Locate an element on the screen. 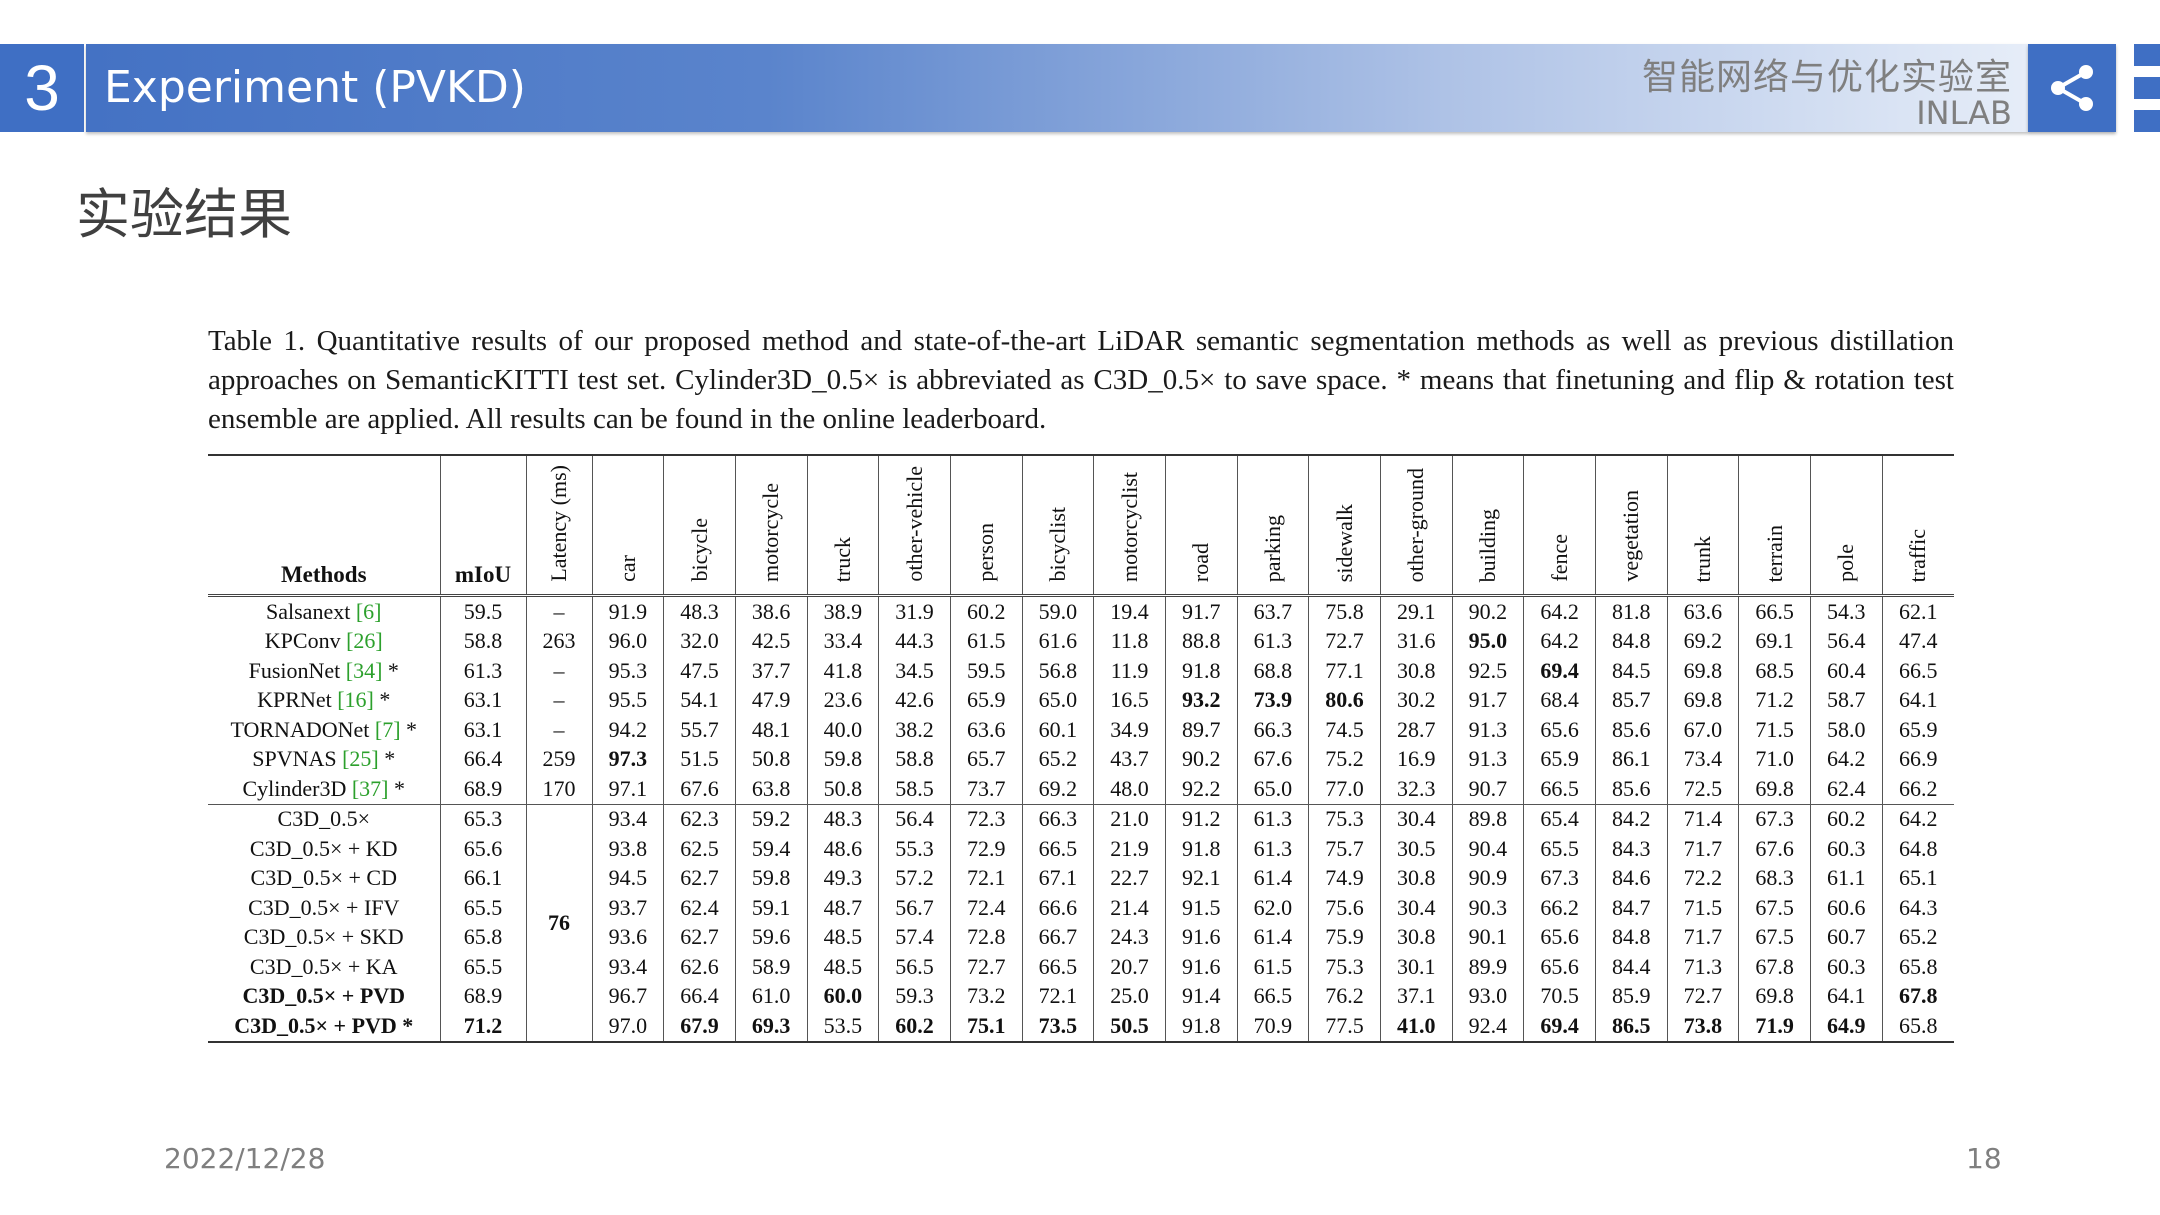 The image size is (2160, 1215). method-cell: TORNADONet [7] * is located at coordinates (324, 730).